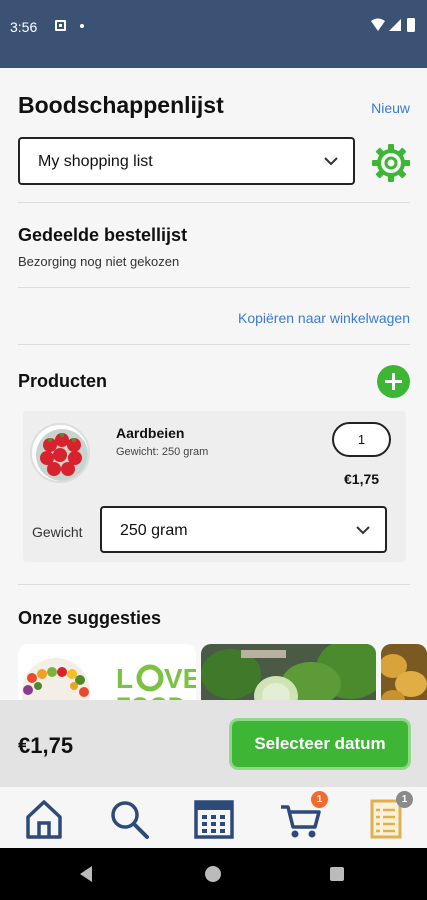 This screenshot has width=427, height=900. I want to click on new-list-link: Nieuw, so click(390, 108).